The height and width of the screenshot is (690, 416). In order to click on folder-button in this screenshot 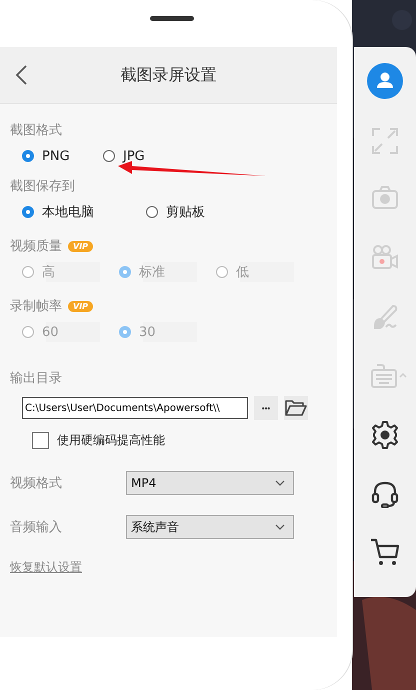, I will do `click(296, 408)`.